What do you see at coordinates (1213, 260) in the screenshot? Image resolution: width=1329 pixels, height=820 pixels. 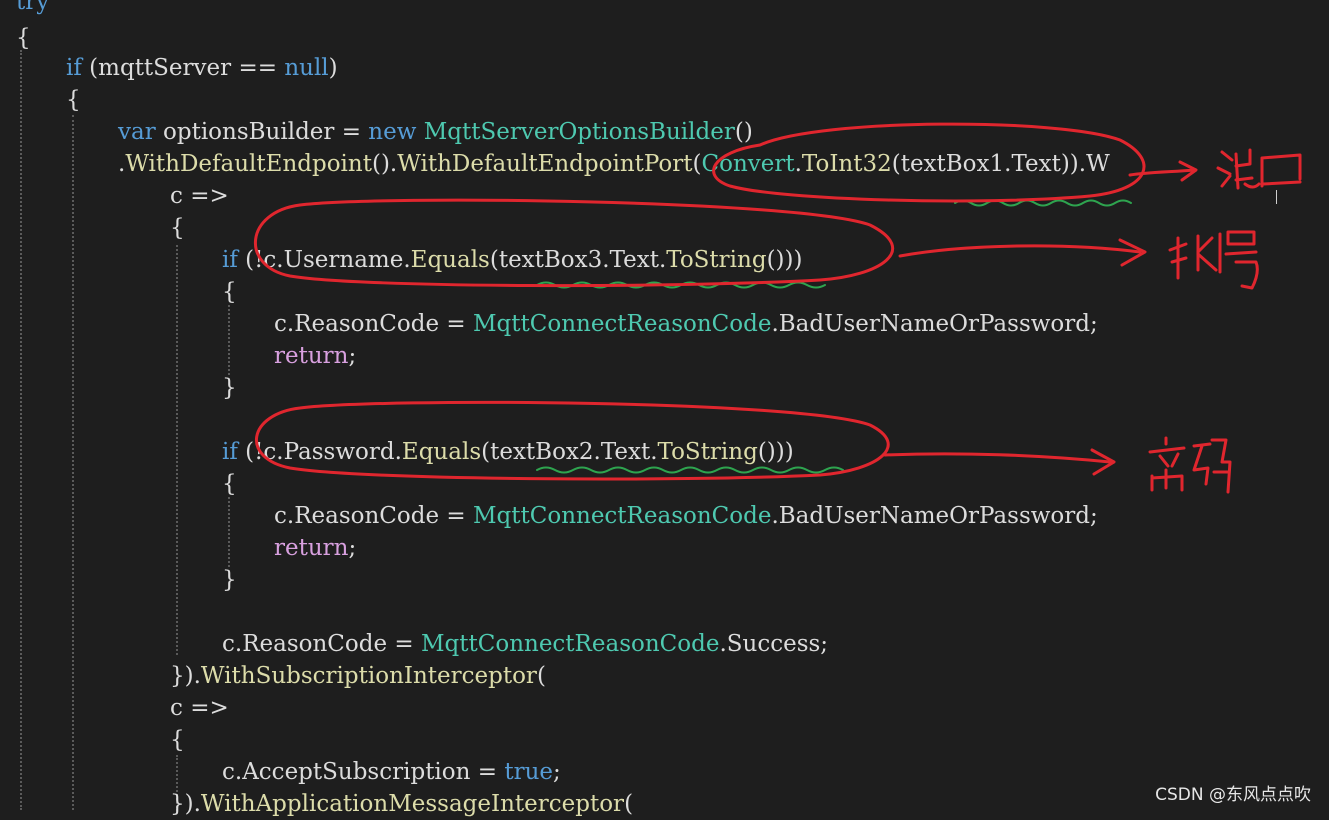 I see `annotation-account-mark` at bounding box center [1213, 260].